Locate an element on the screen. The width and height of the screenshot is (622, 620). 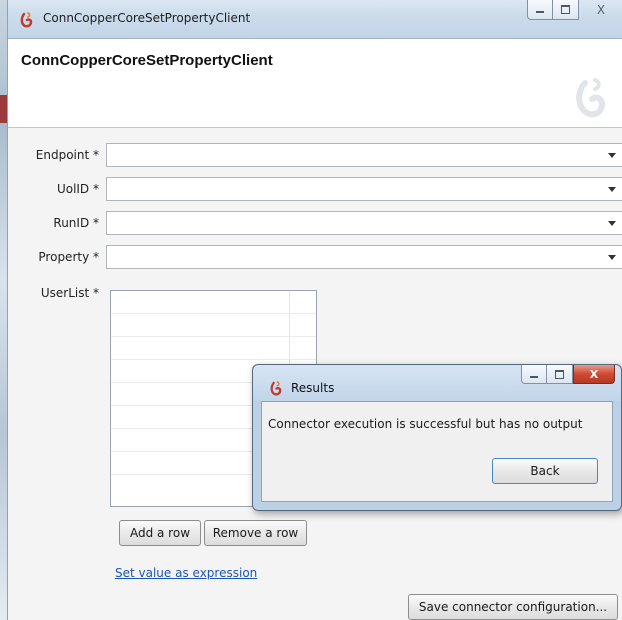
window-title: ConnCopperCoreSetPropertyClient is located at coordinates (147, 18).